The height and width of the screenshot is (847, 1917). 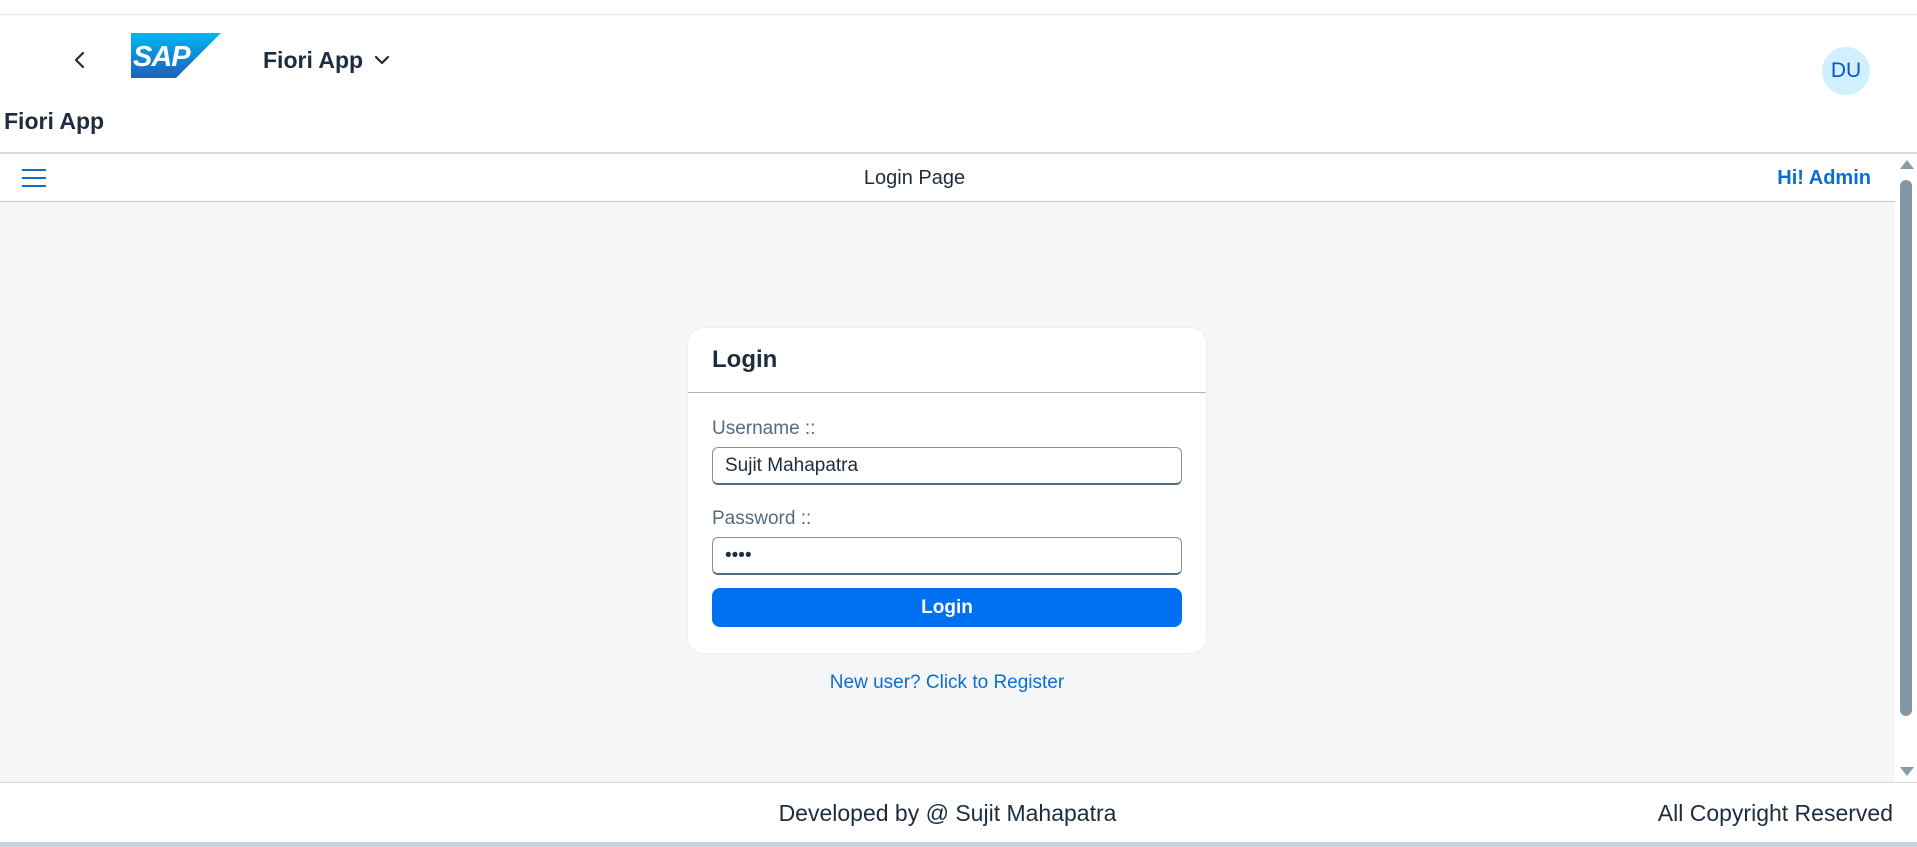 I want to click on login-button: Login, so click(x=947, y=607).